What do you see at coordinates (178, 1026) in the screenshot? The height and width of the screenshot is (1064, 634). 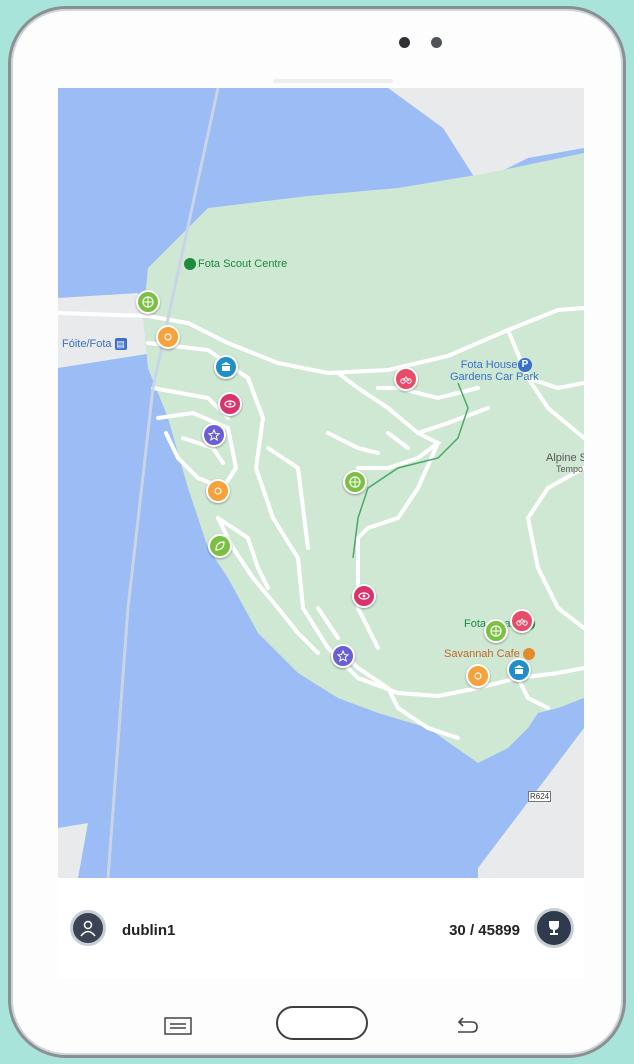 I see `menu-icon` at bounding box center [178, 1026].